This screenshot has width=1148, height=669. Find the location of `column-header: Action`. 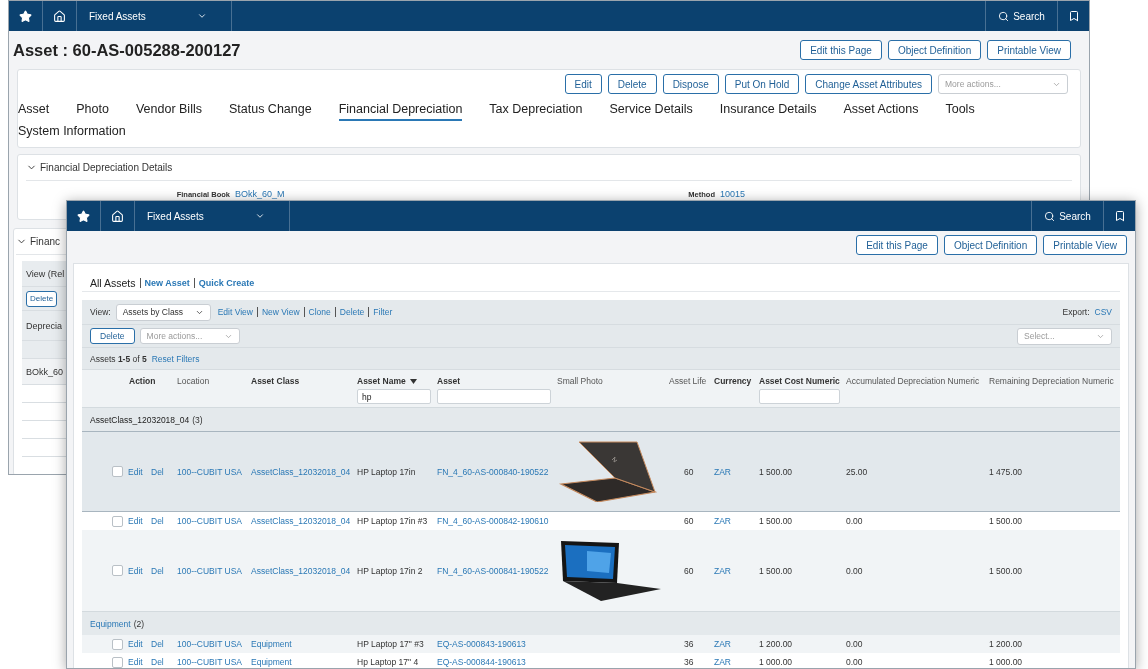

column-header: Action is located at coordinates (142, 381).